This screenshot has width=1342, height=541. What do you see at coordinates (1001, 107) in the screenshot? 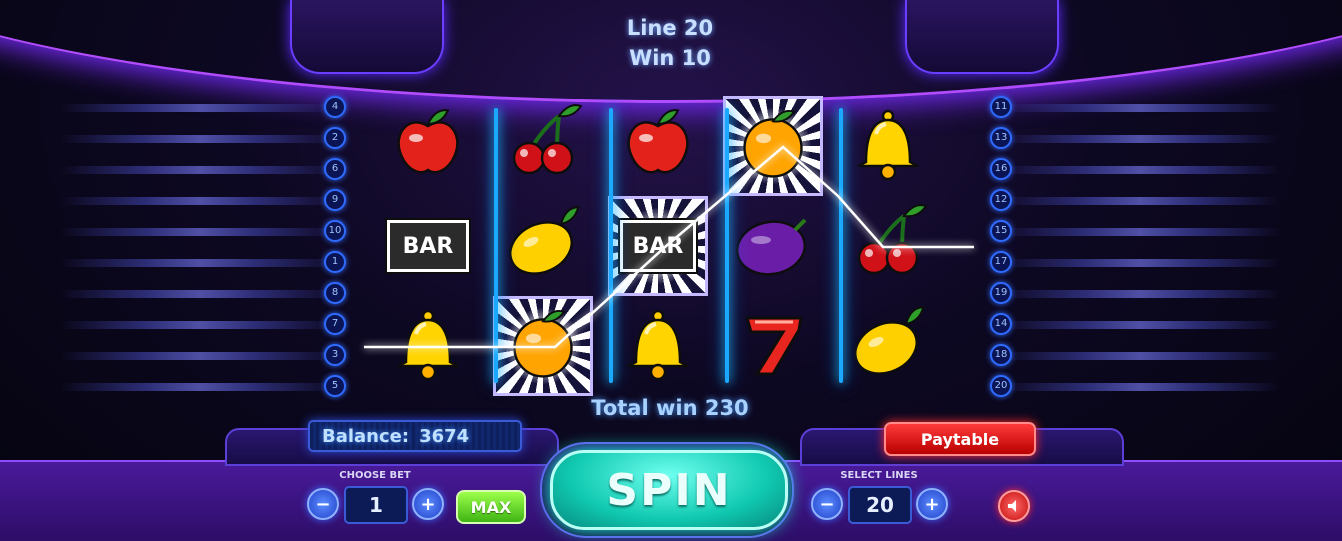
I see `line-marker-right: 11` at bounding box center [1001, 107].